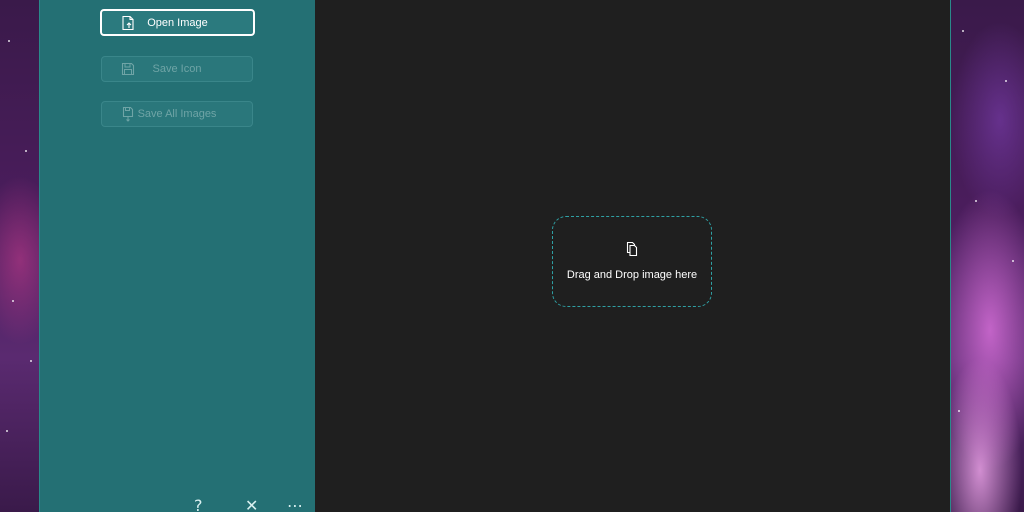 This screenshot has width=1024, height=512. I want to click on drop-zone-text: Drag and Drop image here, so click(632, 274).